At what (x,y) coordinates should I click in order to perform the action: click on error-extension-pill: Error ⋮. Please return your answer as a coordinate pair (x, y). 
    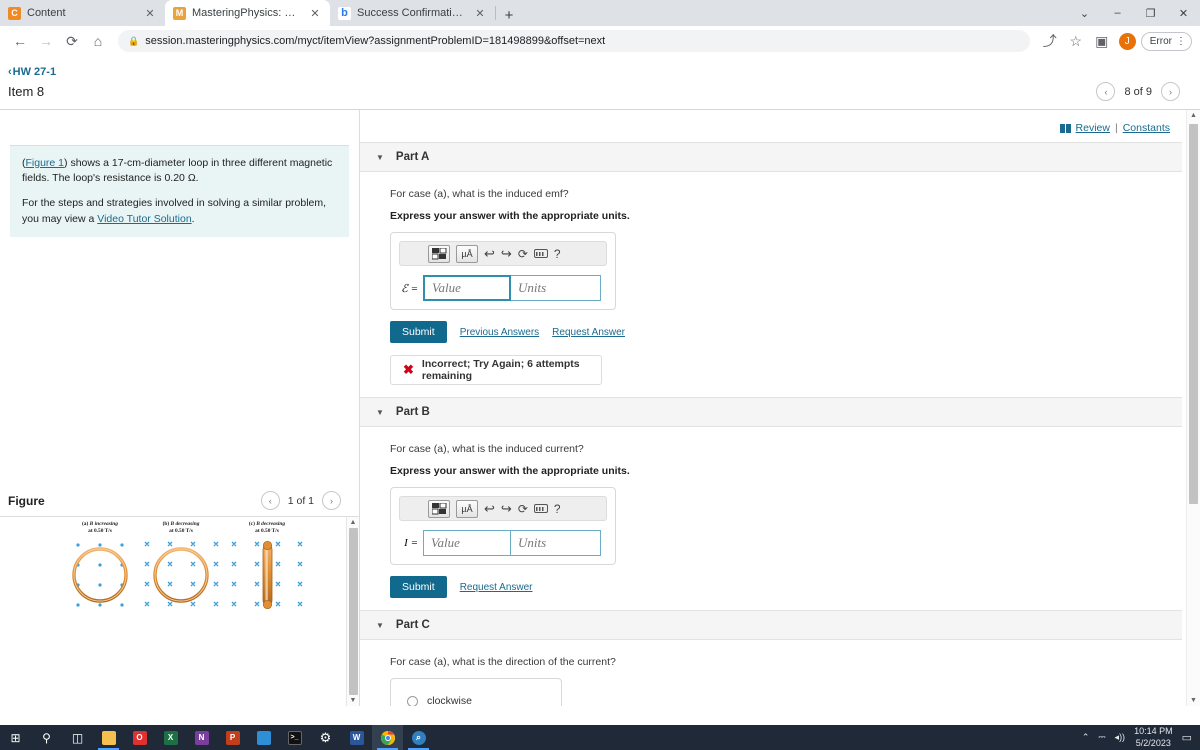
    Looking at the image, I should click on (1166, 41).